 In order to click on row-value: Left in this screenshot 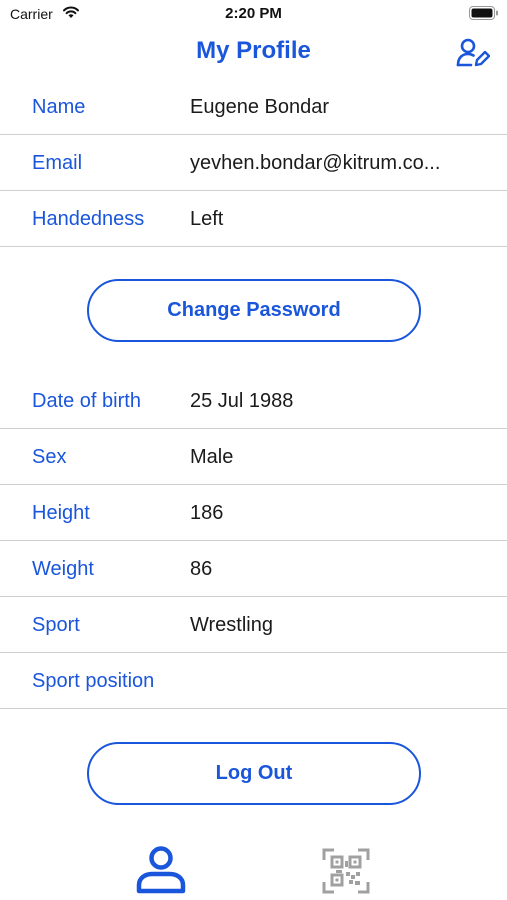, I will do `click(207, 219)`.